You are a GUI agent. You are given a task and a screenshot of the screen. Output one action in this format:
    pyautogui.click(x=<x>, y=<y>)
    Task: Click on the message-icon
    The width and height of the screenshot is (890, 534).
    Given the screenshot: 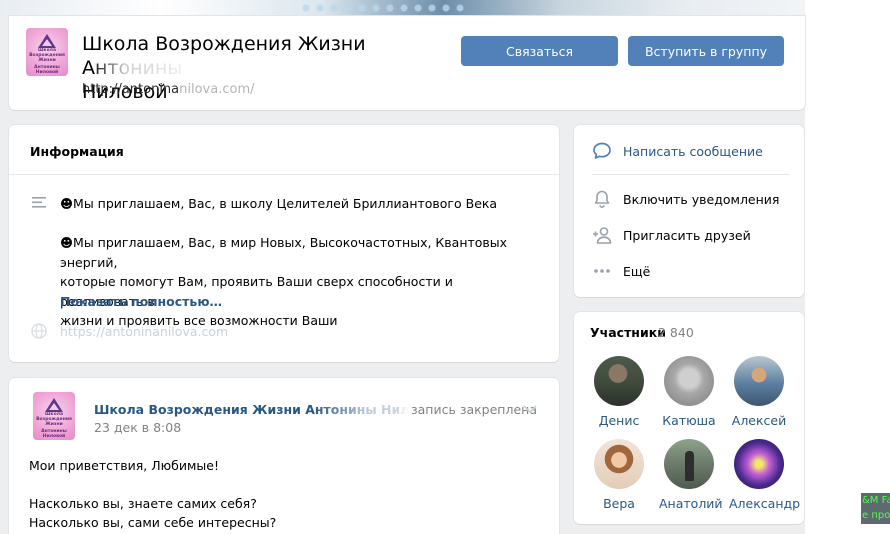 What is the action you would take?
    pyautogui.click(x=602, y=150)
    